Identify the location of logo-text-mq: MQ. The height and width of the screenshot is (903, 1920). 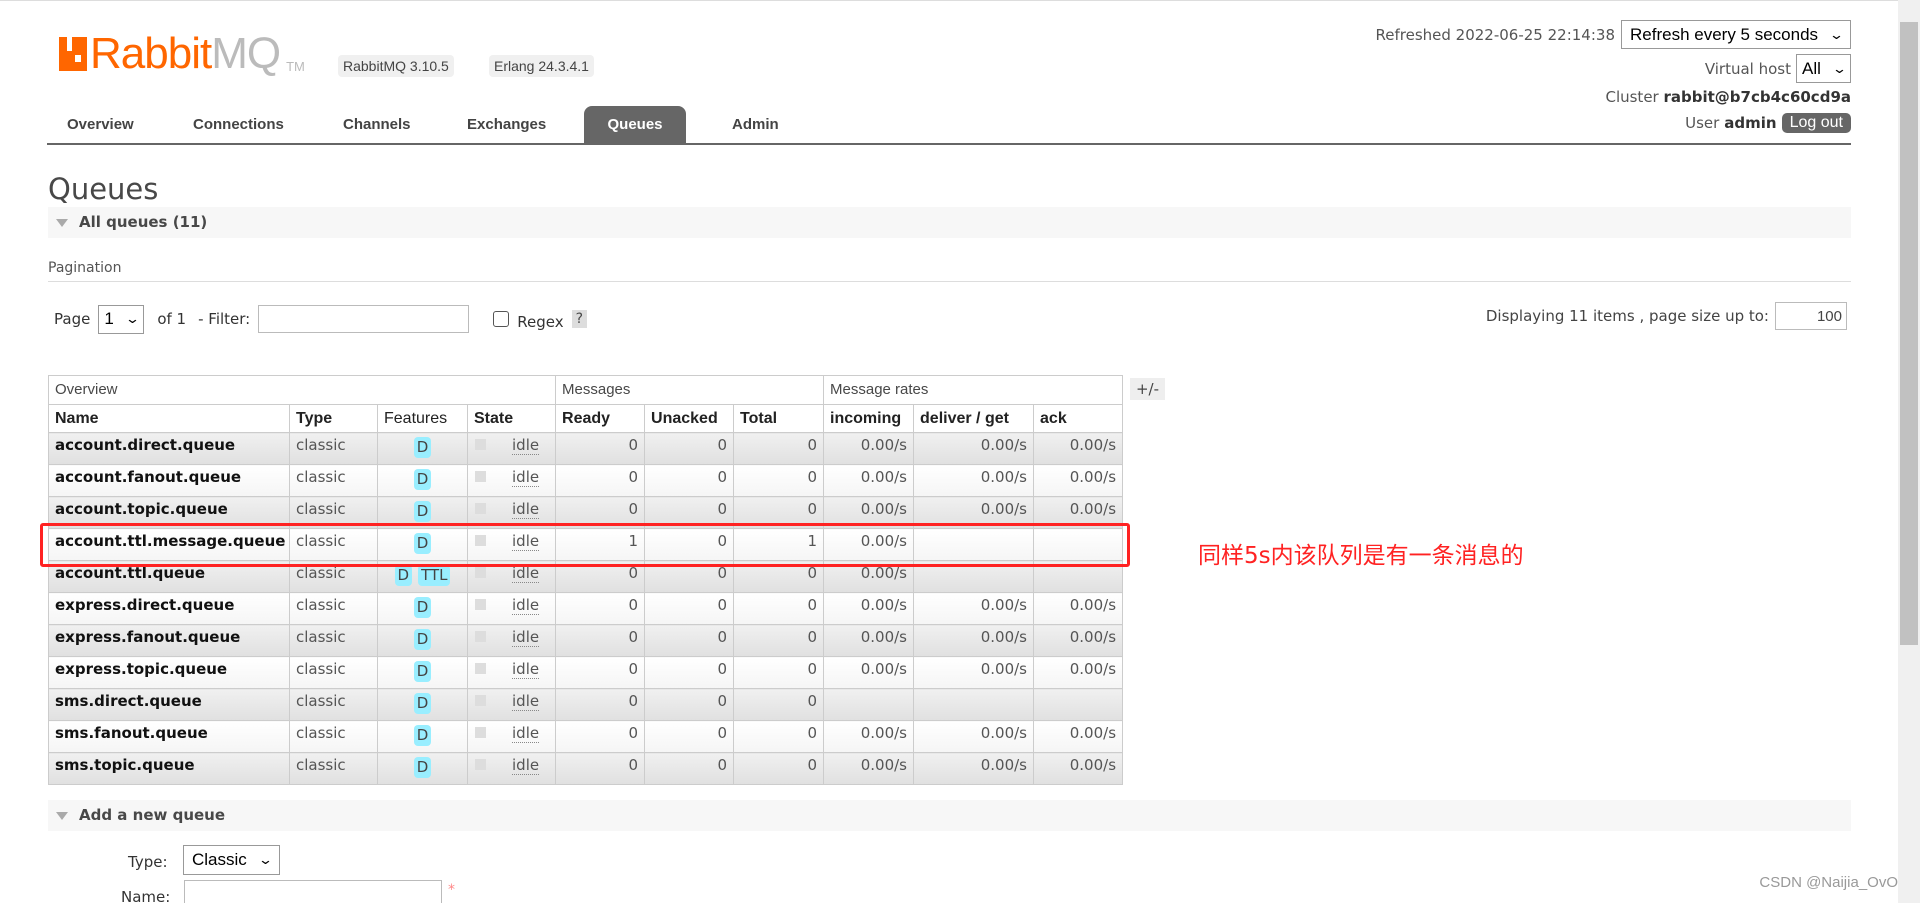
(246, 53).